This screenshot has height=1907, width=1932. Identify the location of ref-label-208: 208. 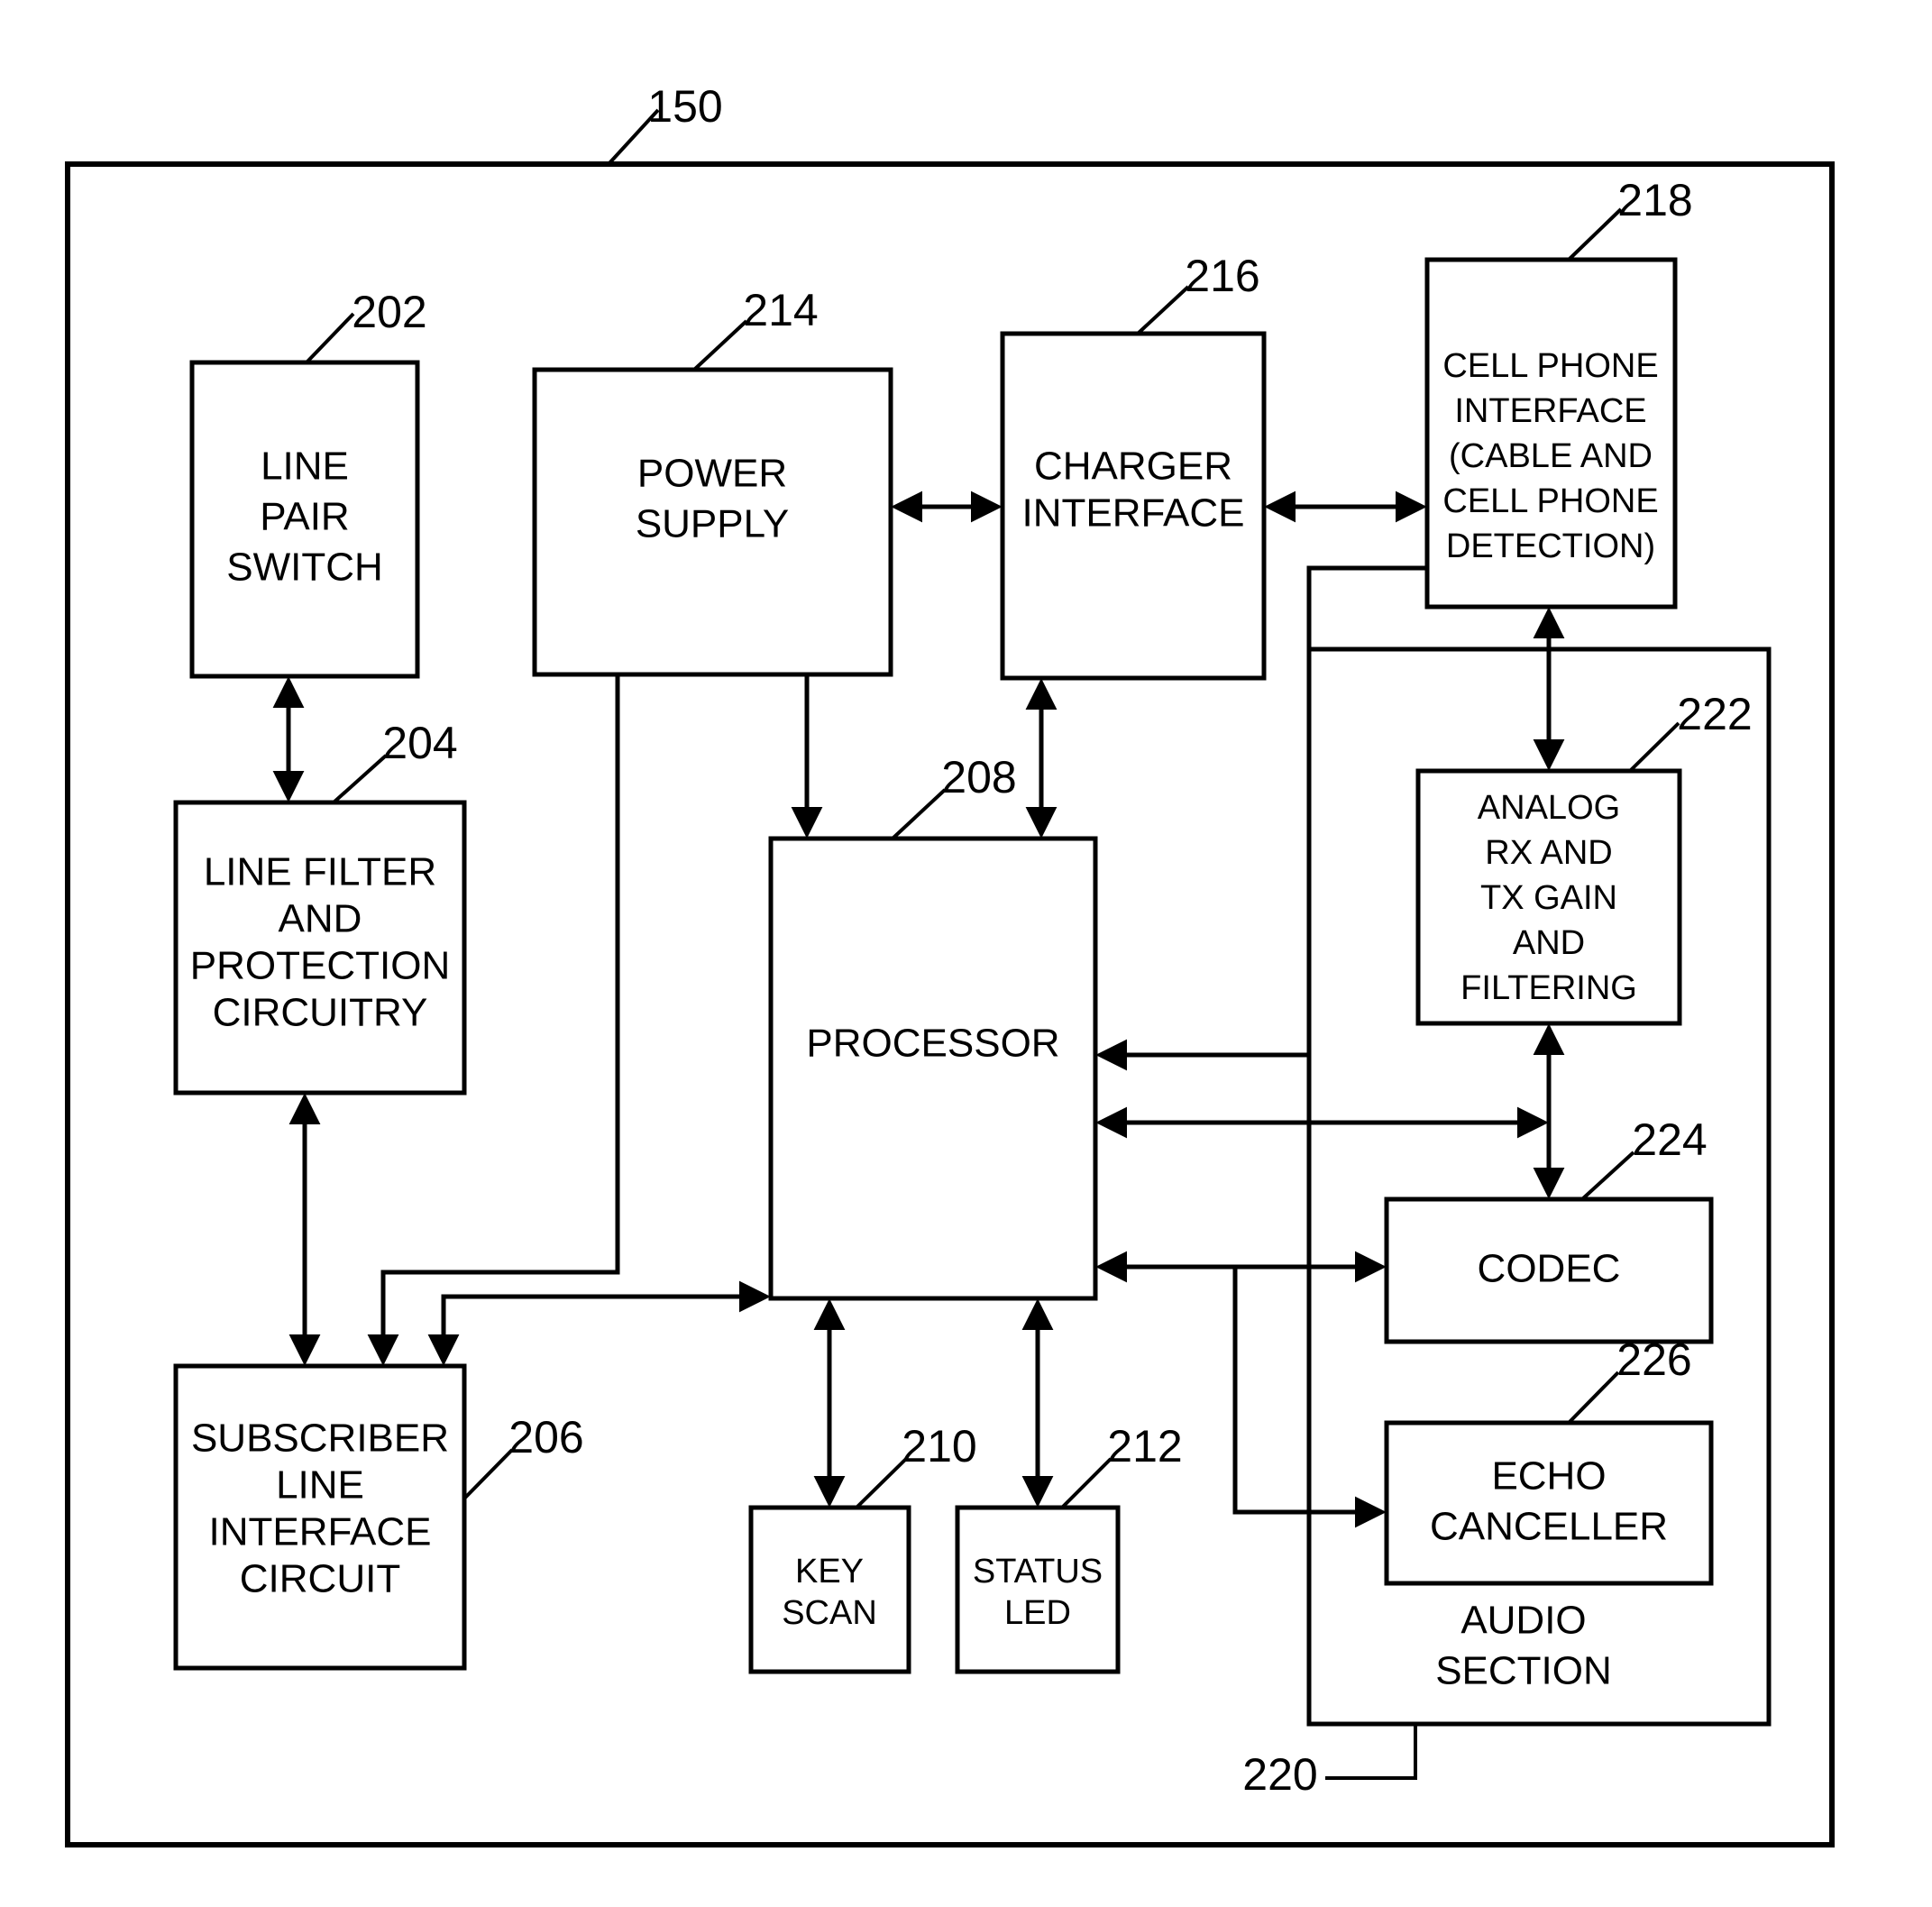
(979, 777).